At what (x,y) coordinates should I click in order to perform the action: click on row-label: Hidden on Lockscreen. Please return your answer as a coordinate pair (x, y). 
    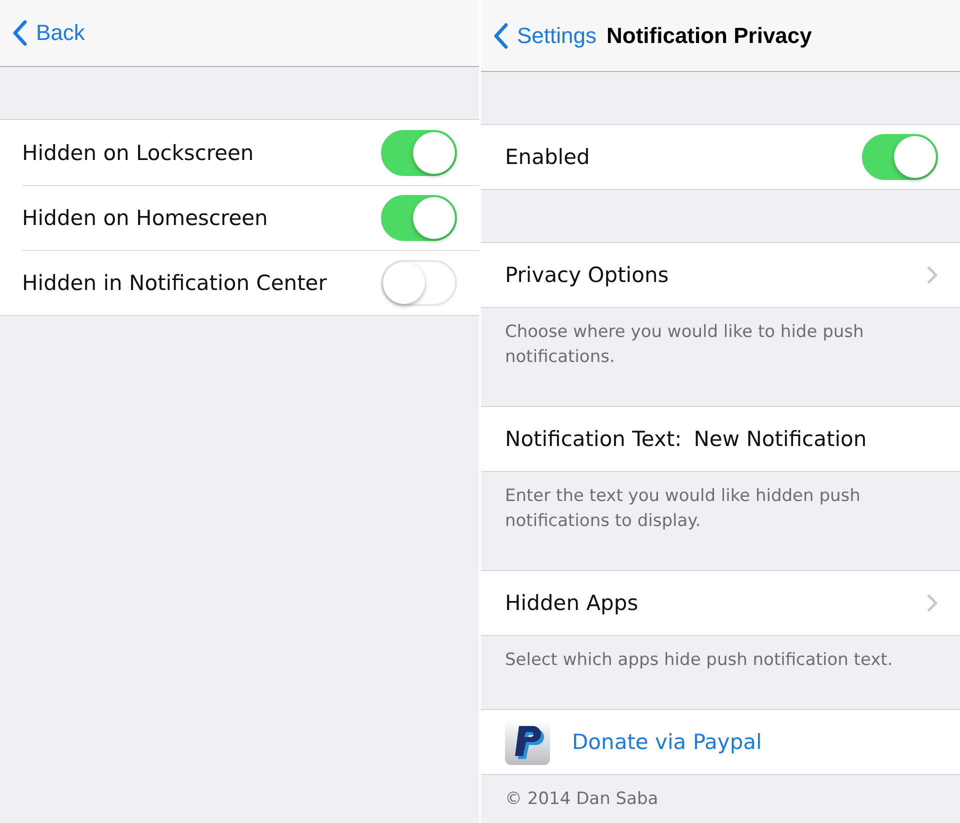
    Looking at the image, I should click on (138, 152).